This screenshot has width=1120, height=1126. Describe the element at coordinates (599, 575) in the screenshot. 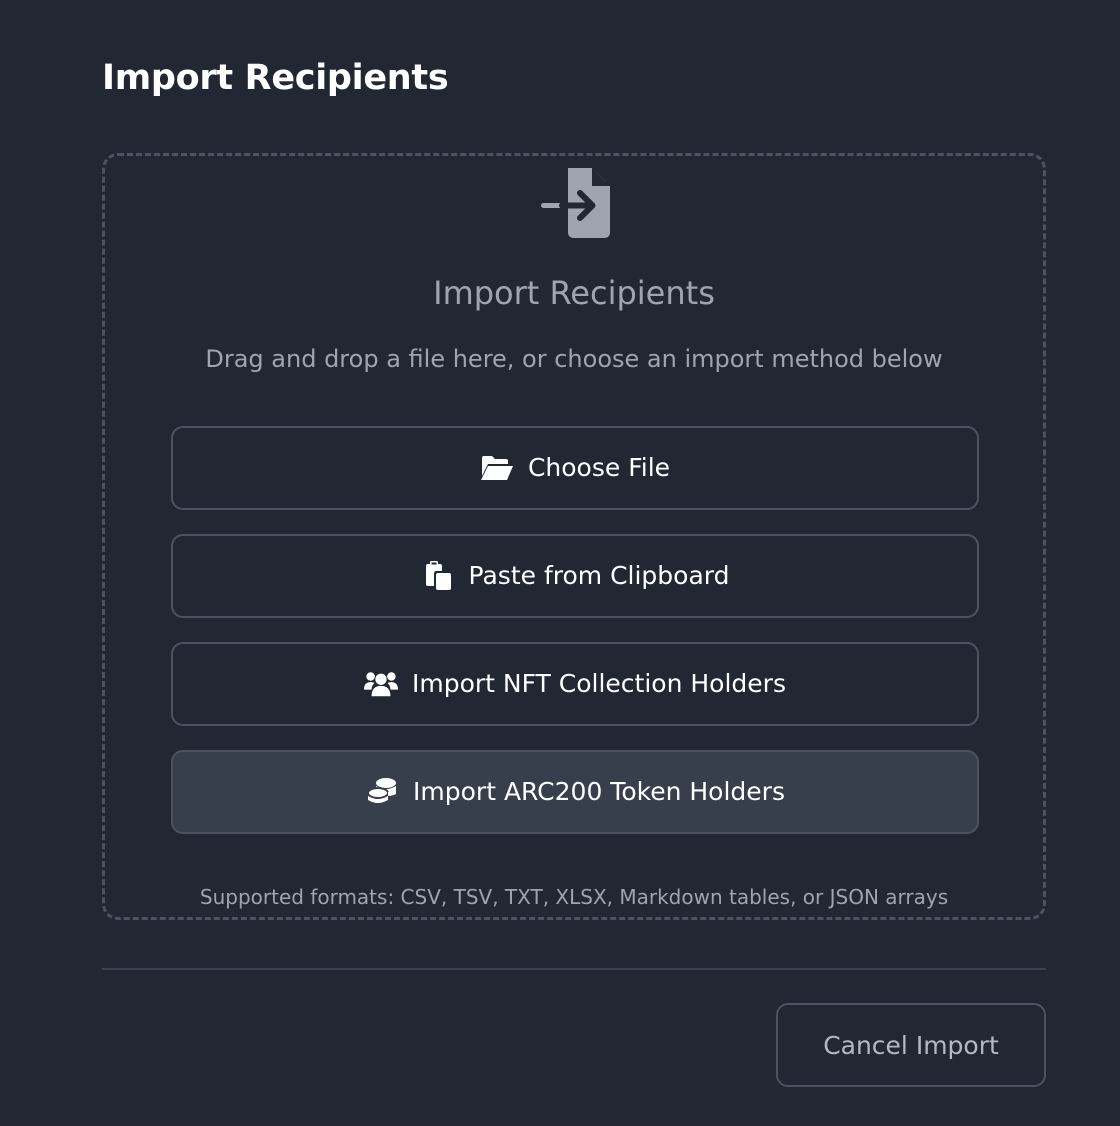

I see `paste-clipboard-label: Paste from Clipboard` at that location.